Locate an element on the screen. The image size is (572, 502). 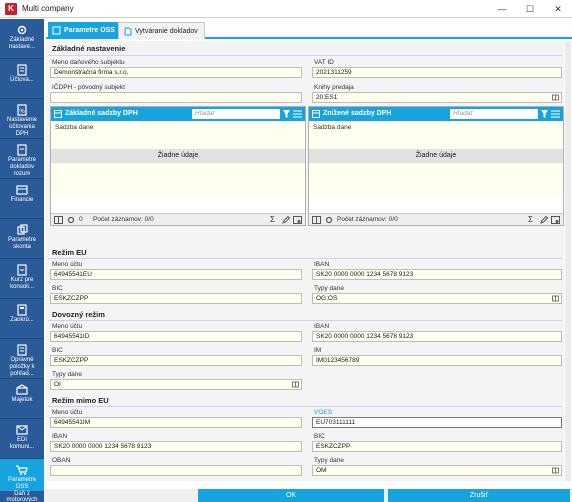
title-bar: K Multi company — ☐ ✕ is located at coordinates (286, 9).